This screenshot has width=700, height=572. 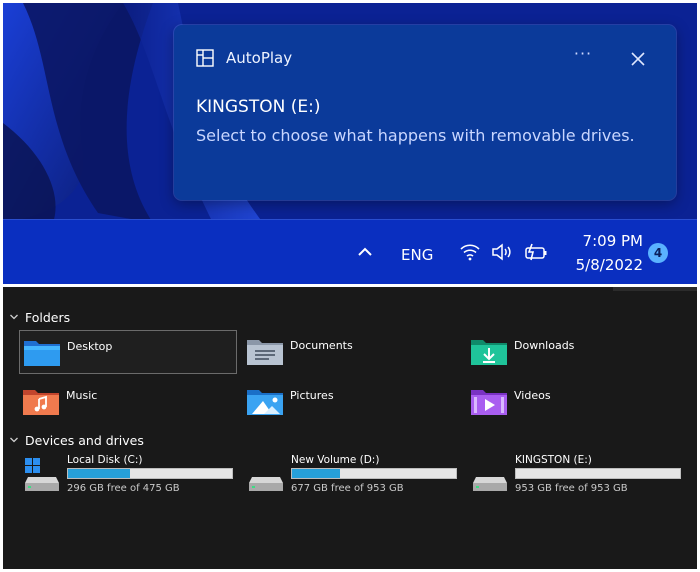 What do you see at coordinates (489, 402) in the screenshot?
I see `videos-folder-icon` at bounding box center [489, 402].